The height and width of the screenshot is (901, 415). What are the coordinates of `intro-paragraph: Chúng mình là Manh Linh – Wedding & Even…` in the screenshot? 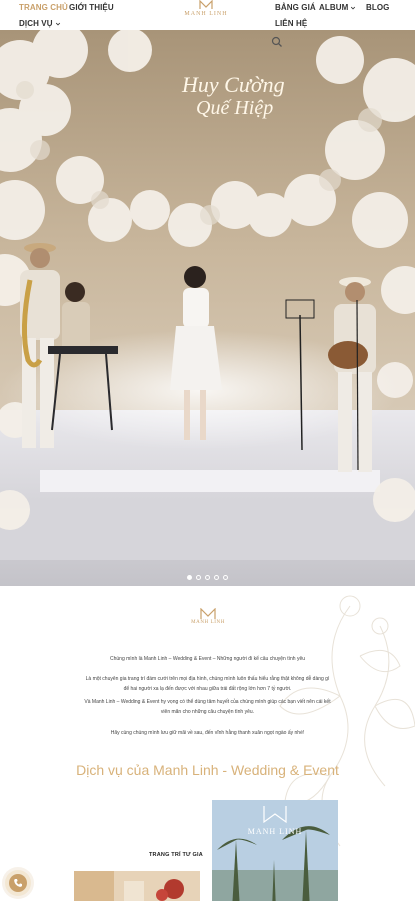 It's located at (207, 659).